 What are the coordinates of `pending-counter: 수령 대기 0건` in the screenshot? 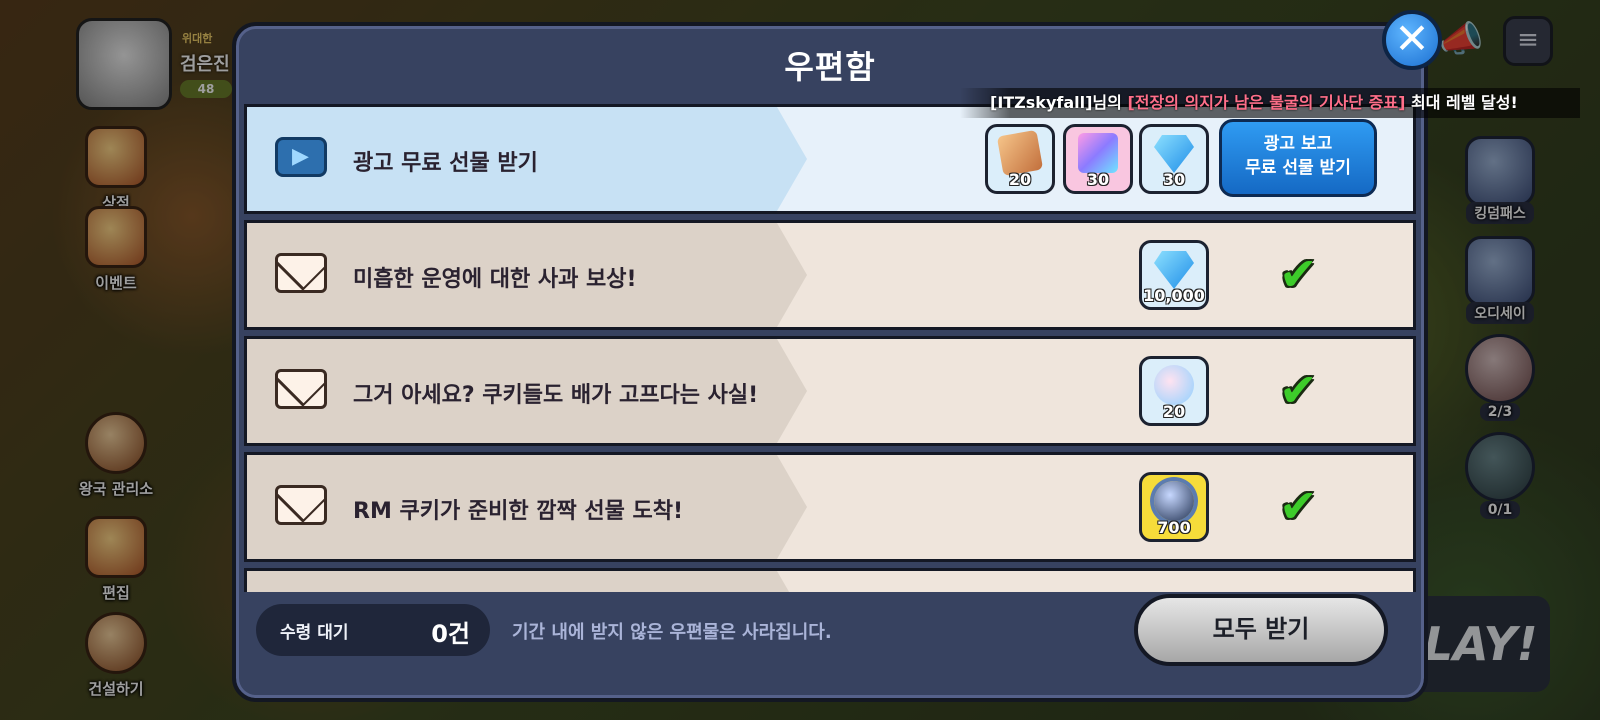 It's located at (373, 630).